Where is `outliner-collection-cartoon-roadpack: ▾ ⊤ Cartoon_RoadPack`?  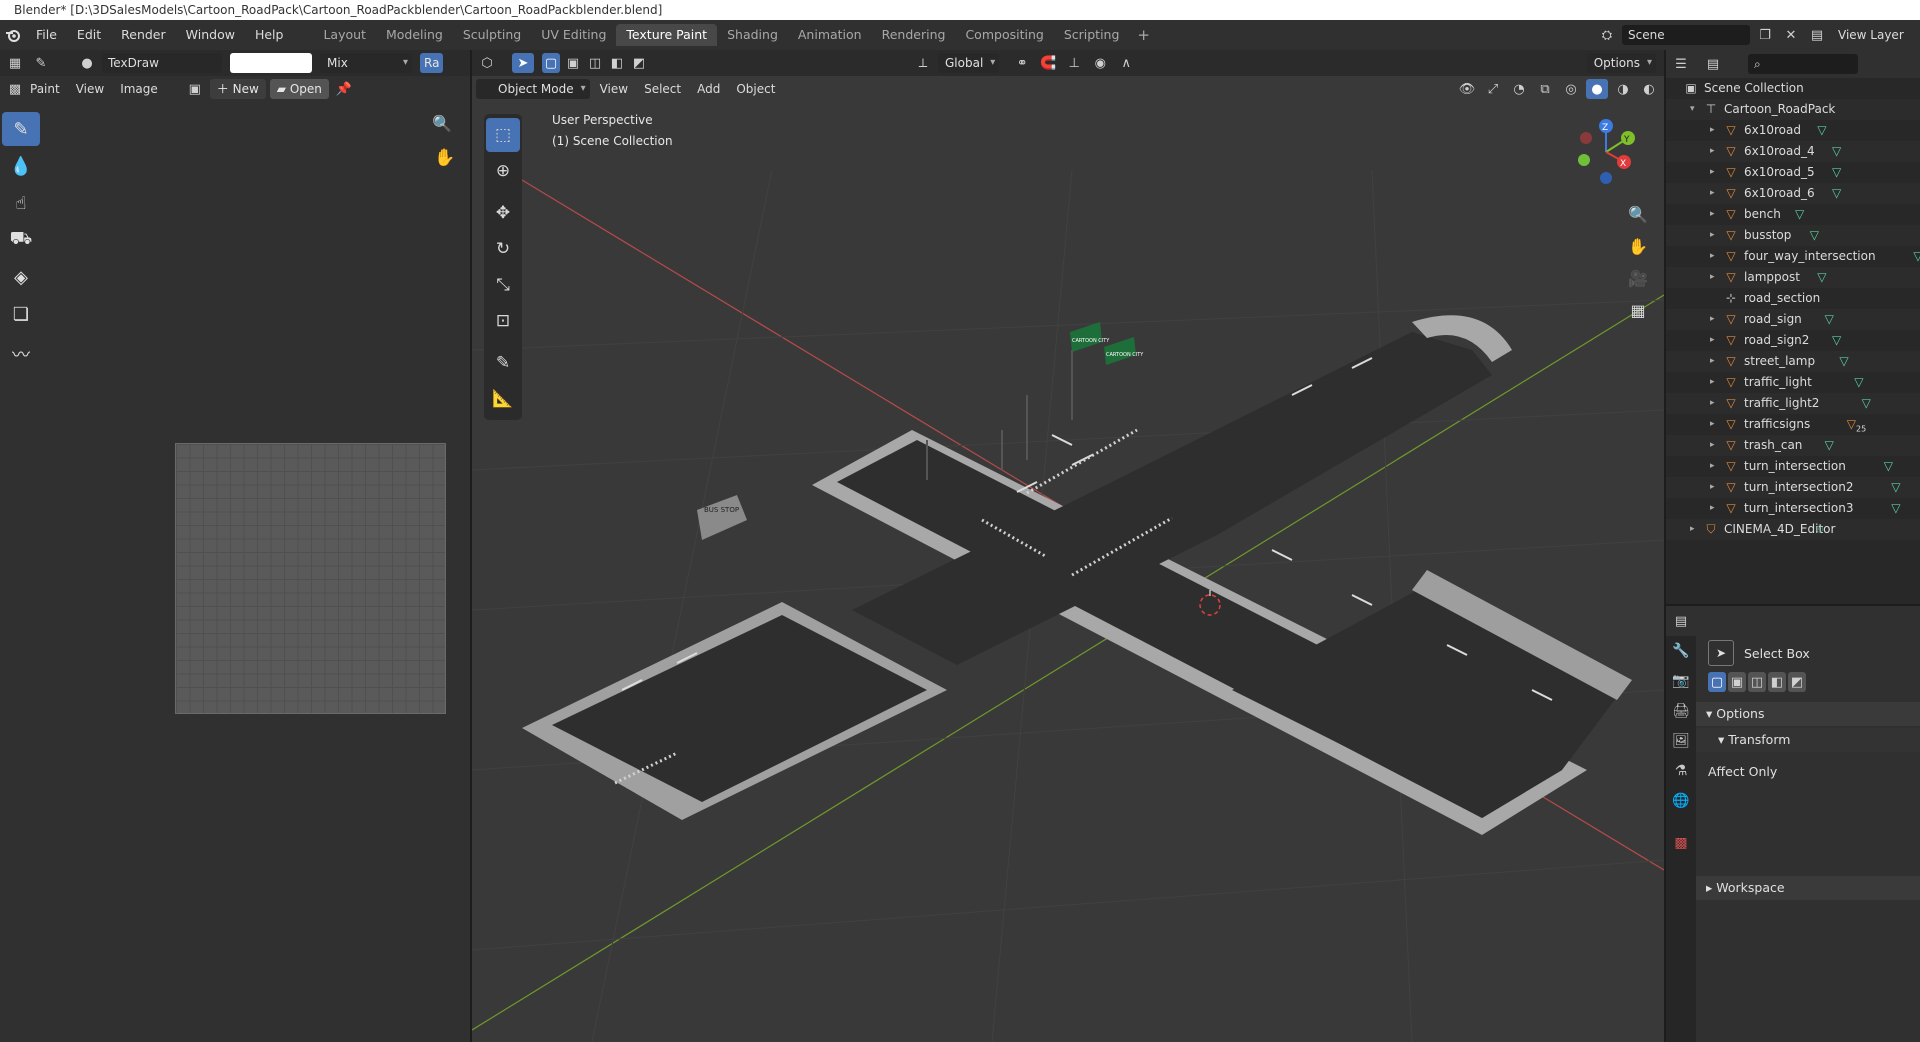 outliner-collection-cartoon-roadpack: ▾ ⊤ Cartoon_RoadPack is located at coordinates (1793, 109).